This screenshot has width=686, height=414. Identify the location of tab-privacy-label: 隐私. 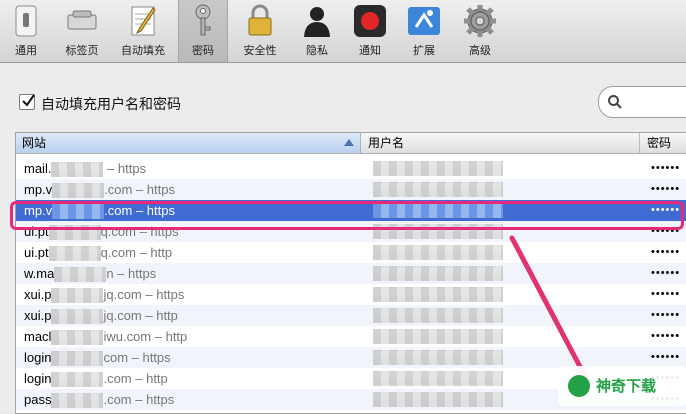
(317, 51).